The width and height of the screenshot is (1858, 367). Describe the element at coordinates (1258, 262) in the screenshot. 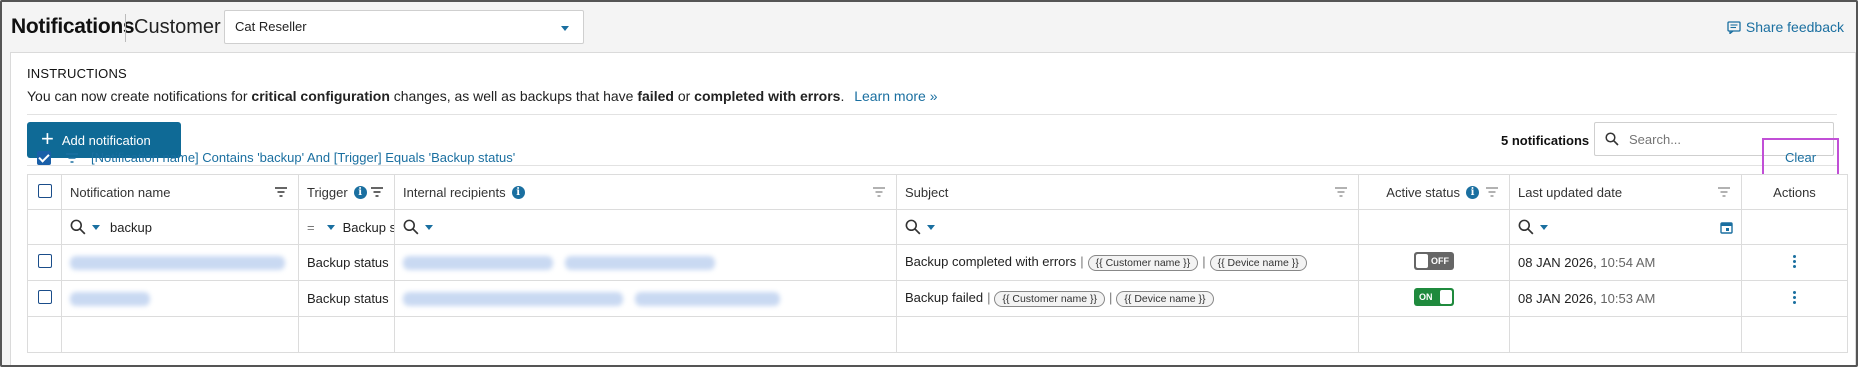

I see `subject-tag: {{ Device name }}` at that location.